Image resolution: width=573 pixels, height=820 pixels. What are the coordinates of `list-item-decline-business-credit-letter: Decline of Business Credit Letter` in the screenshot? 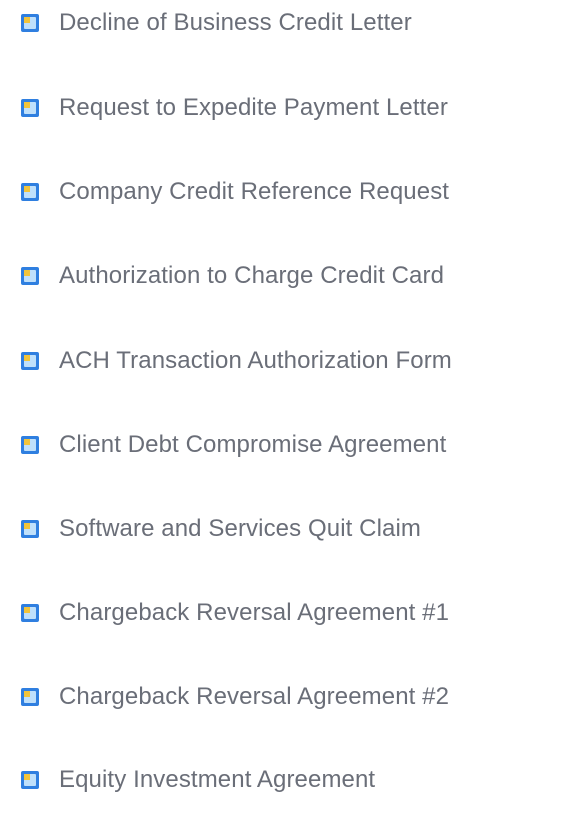 It's located at (286, 23).